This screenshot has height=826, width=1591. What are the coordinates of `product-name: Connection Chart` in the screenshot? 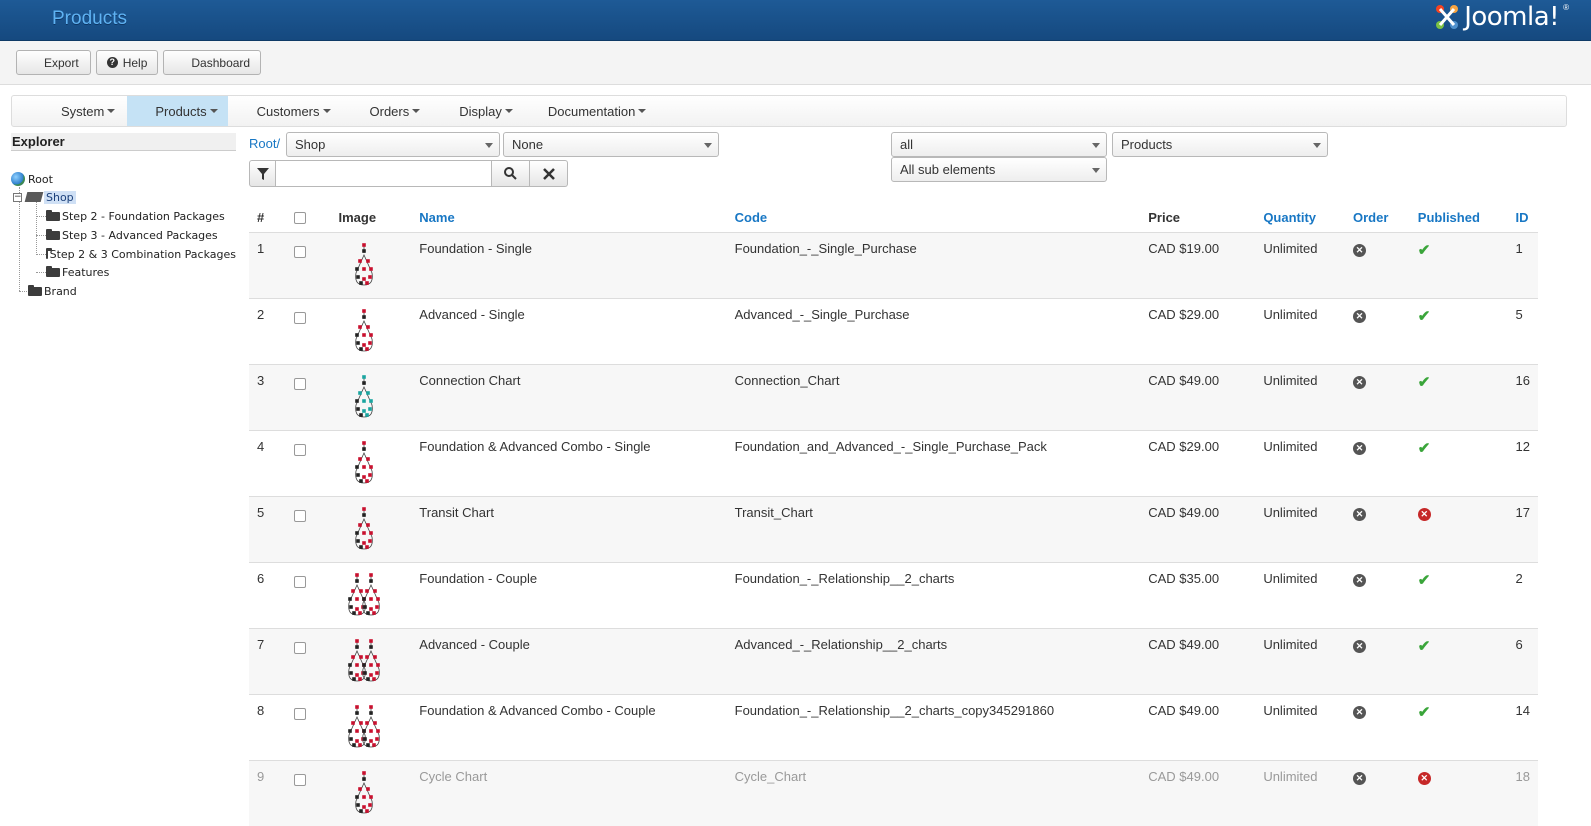 It's located at (569, 396).